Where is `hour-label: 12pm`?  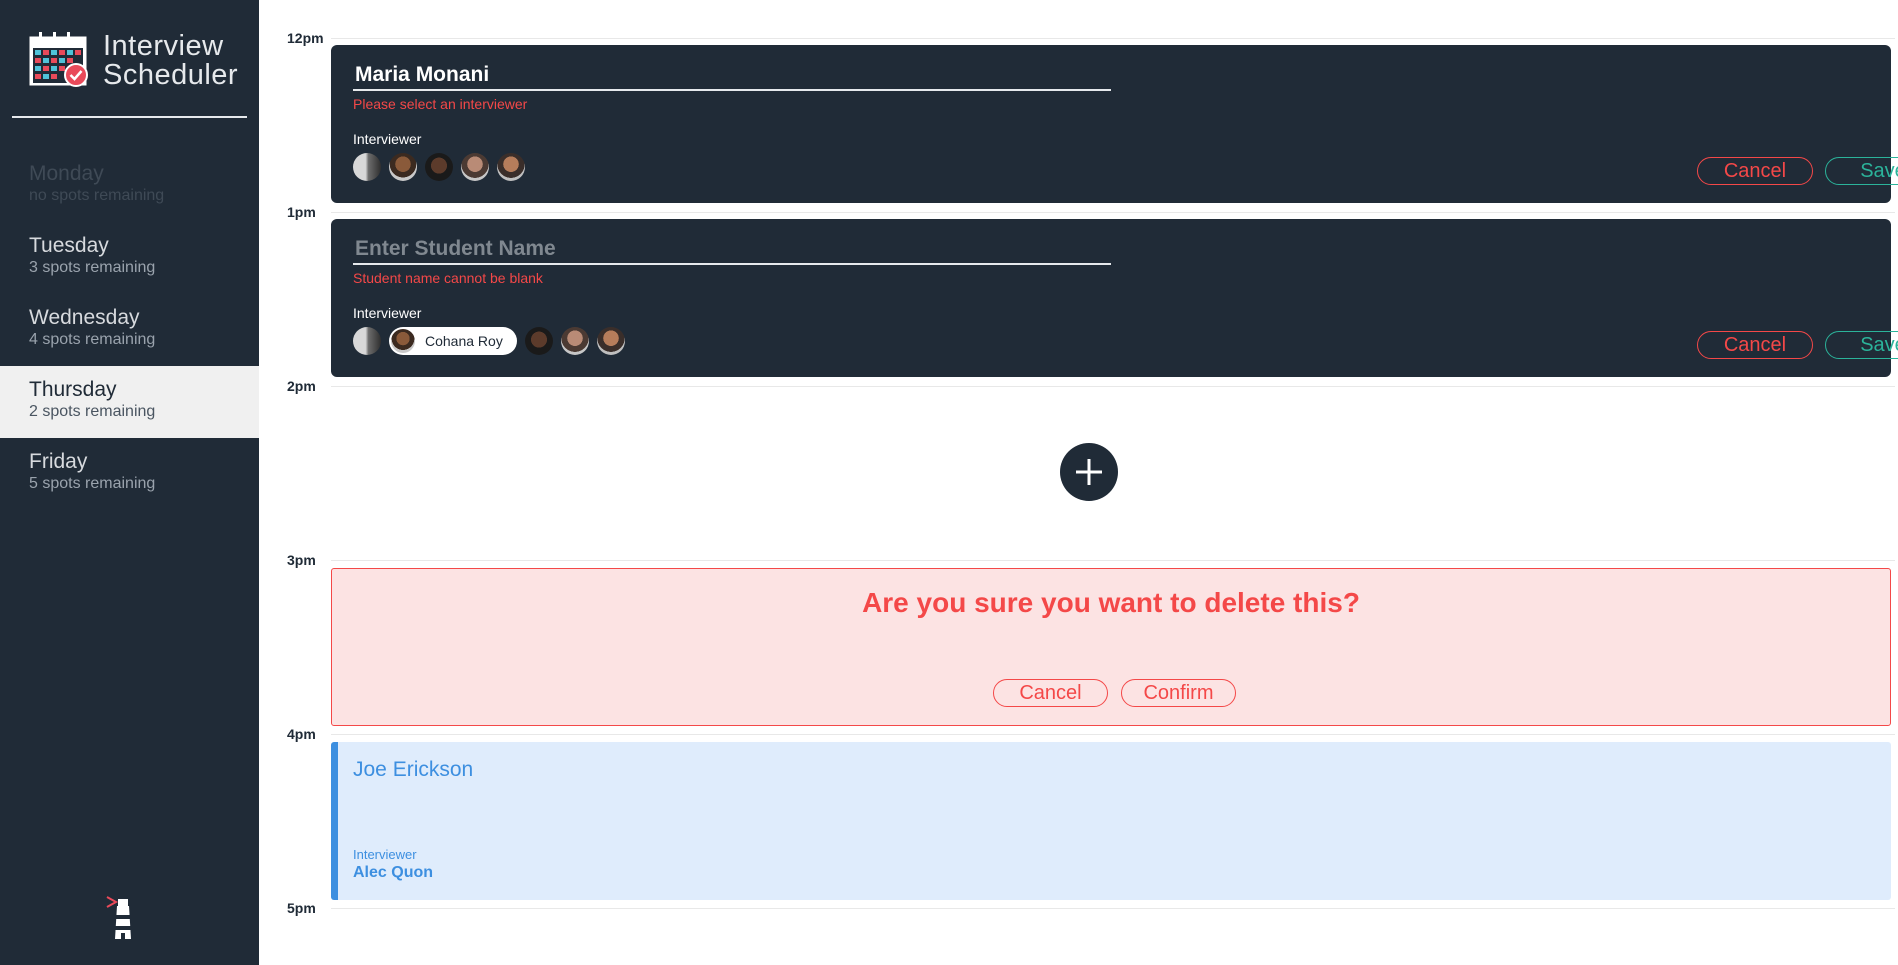
hour-label: 12pm is located at coordinates (305, 38).